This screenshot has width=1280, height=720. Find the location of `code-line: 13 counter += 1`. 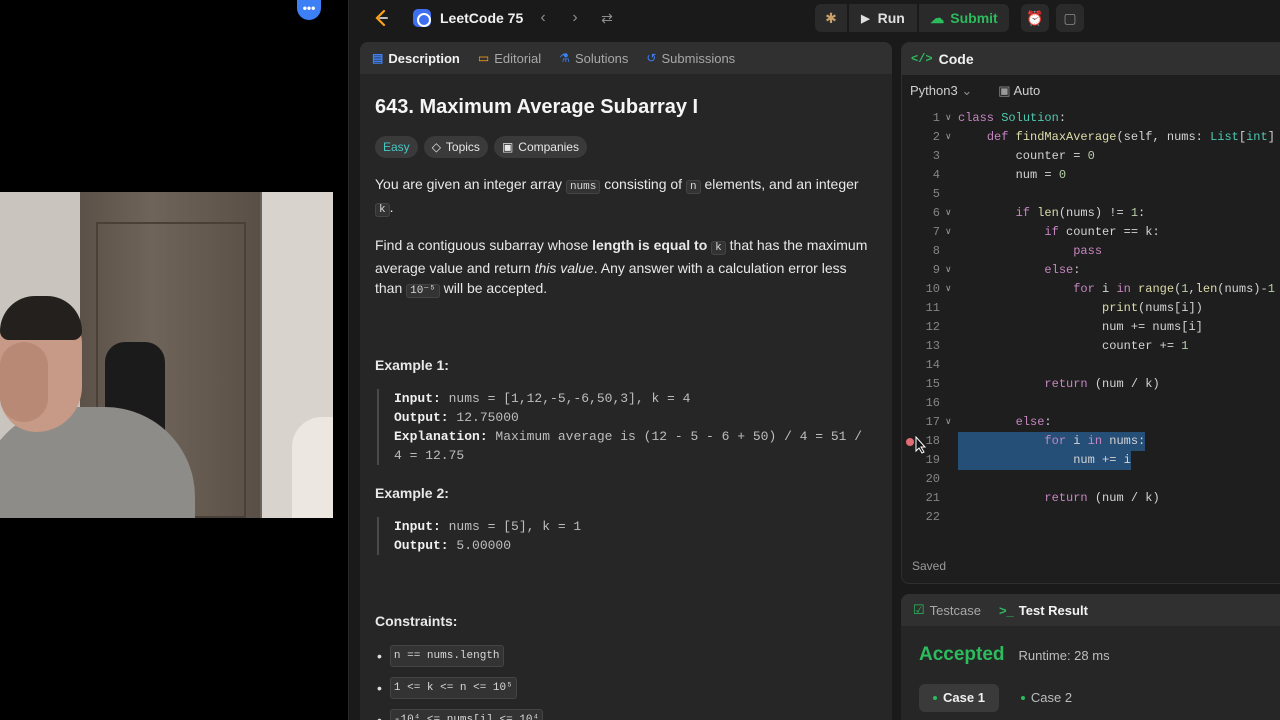

code-line: 13 counter += 1 is located at coordinates (1091, 346).